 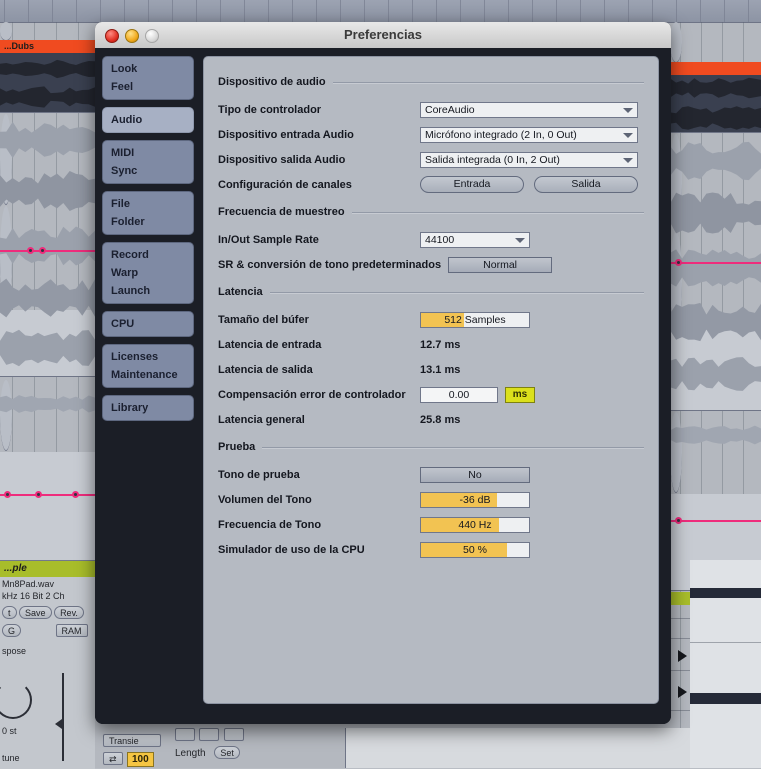 What do you see at coordinates (47, 46) in the screenshot?
I see `clip-header-dubs: ...Dubs` at bounding box center [47, 46].